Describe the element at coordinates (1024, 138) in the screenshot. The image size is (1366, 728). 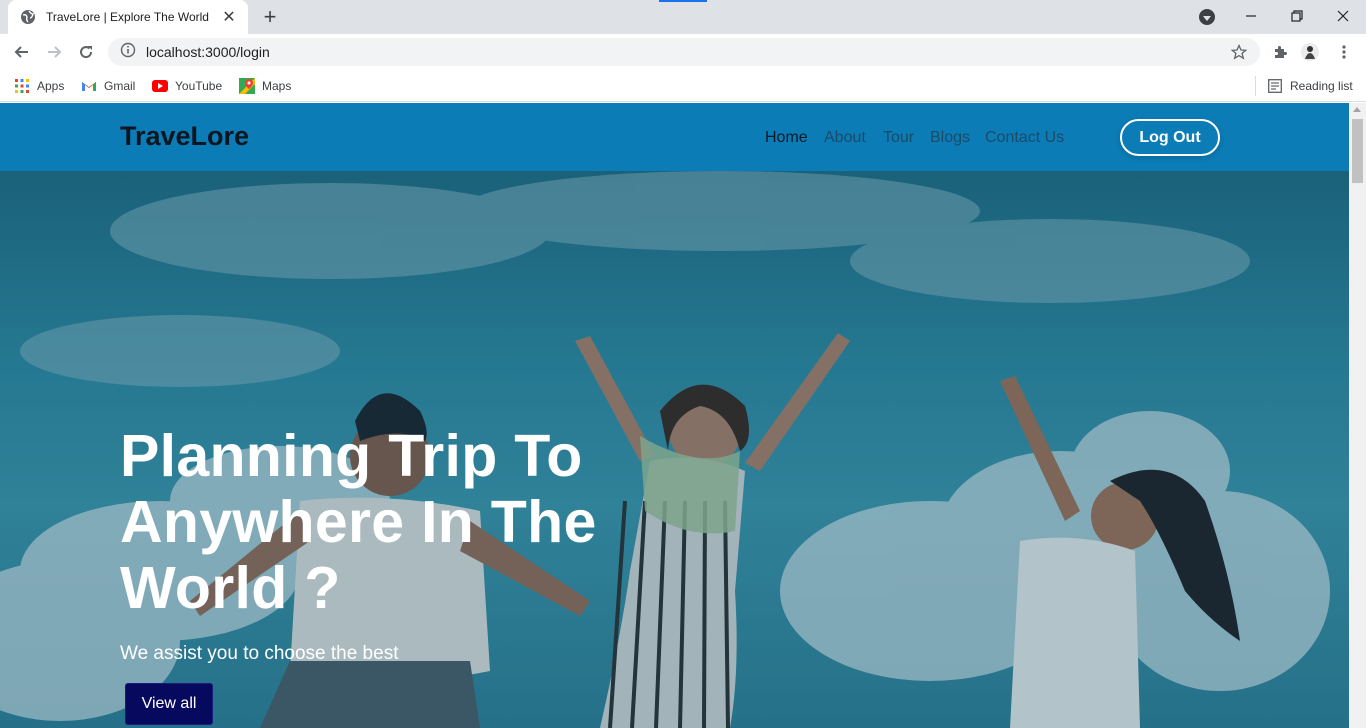
I see `nav-link-contact: Contact Us` at that location.